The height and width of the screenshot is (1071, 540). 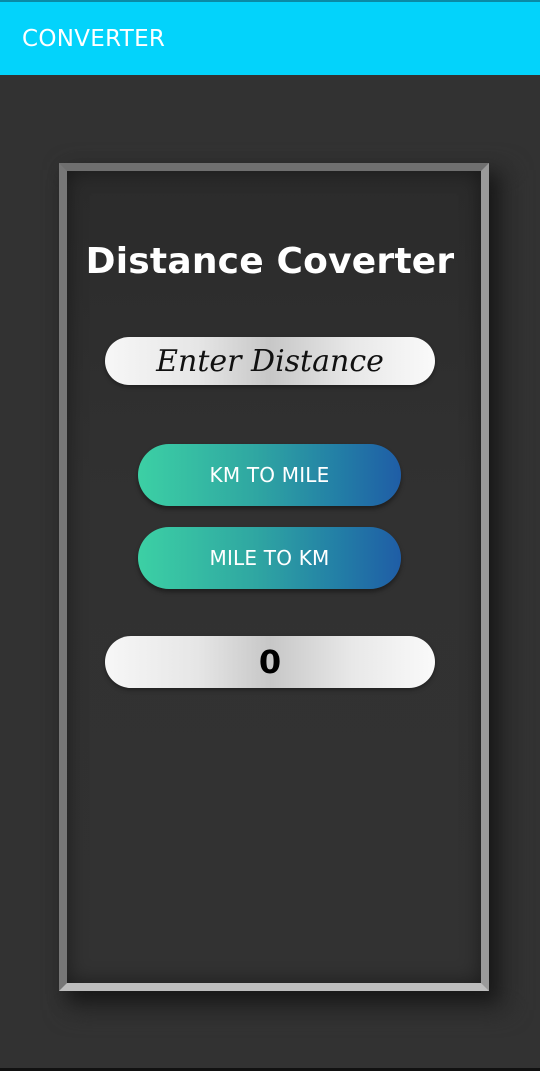 I want to click on converter-title: Distance Coverter, so click(x=270, y=261).